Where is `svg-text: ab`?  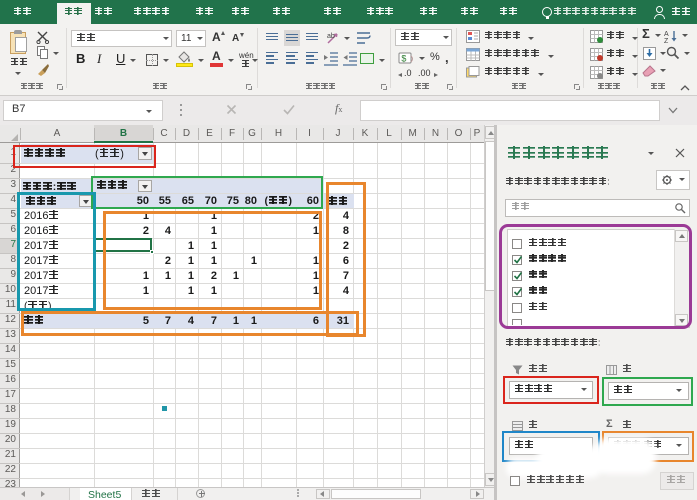
svg-text: ab is located at coordinates (331, 36).